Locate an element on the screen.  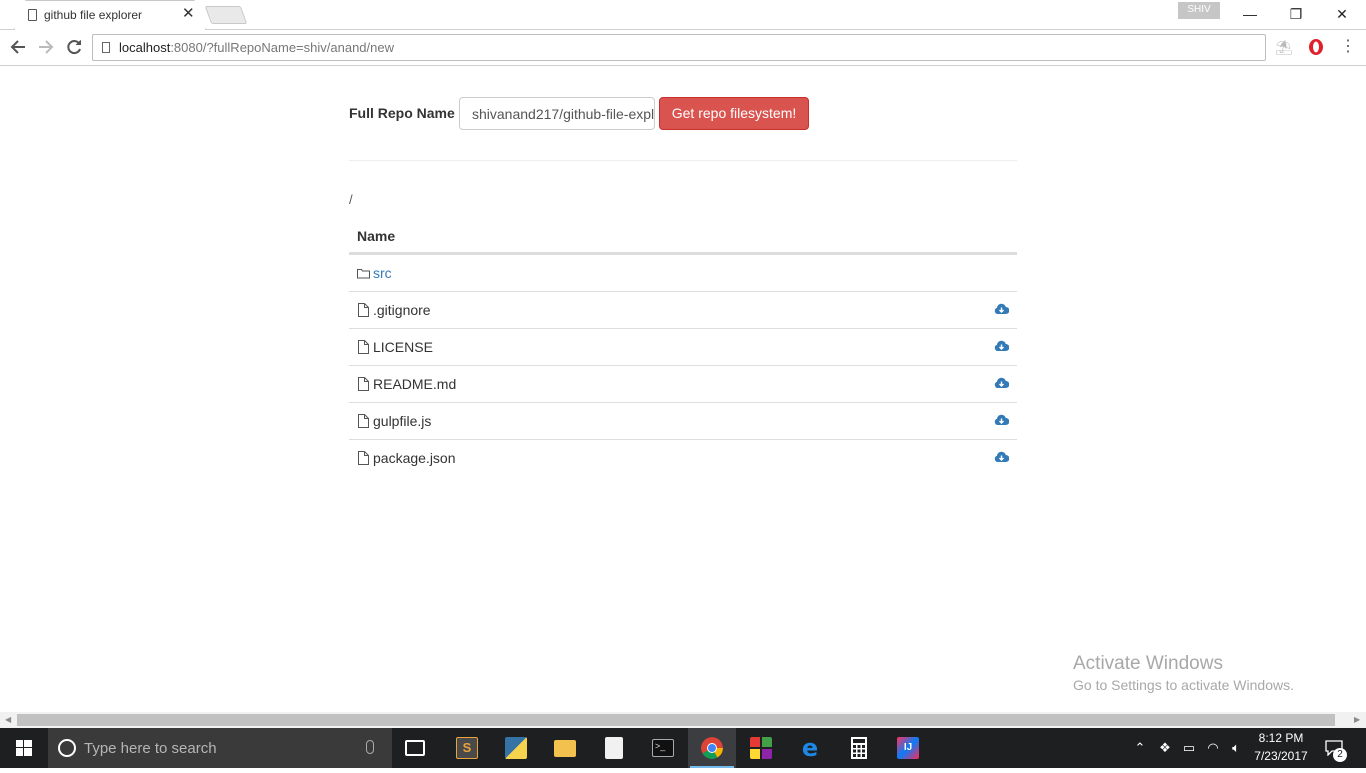
taskbar-app-python is located at coordinates (516, 748).